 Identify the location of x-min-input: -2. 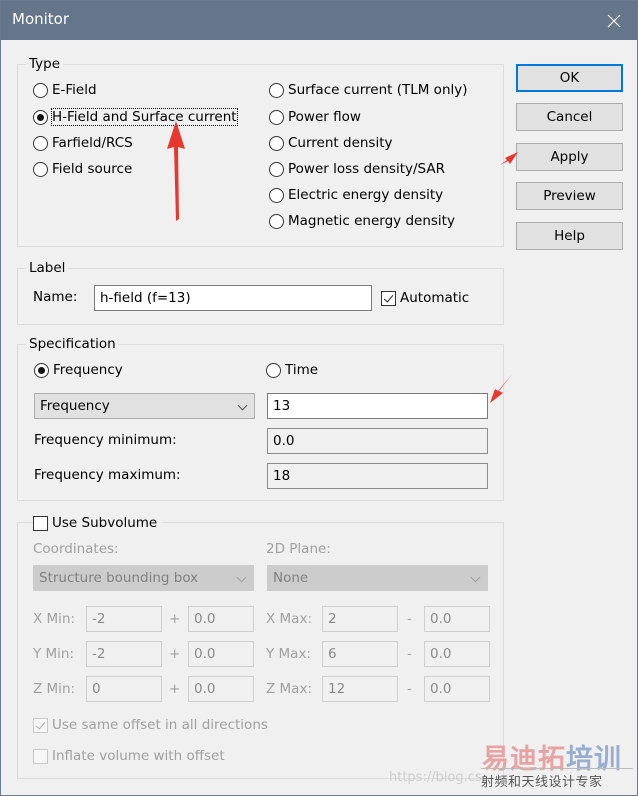
(124, 619).